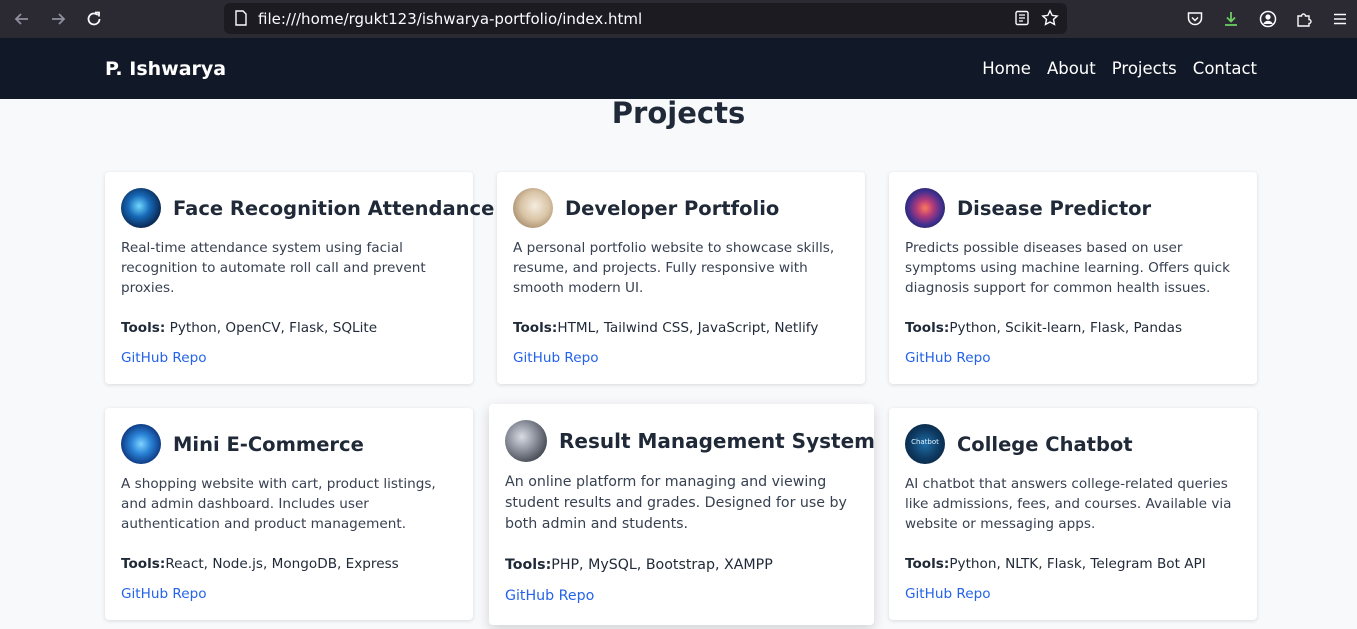 Image resolution: width=1357 pixels, height=629 pixels. Describe the element at coordinates (678, 113) in the screenshot. I see `projects-heading: Projects` at that location.